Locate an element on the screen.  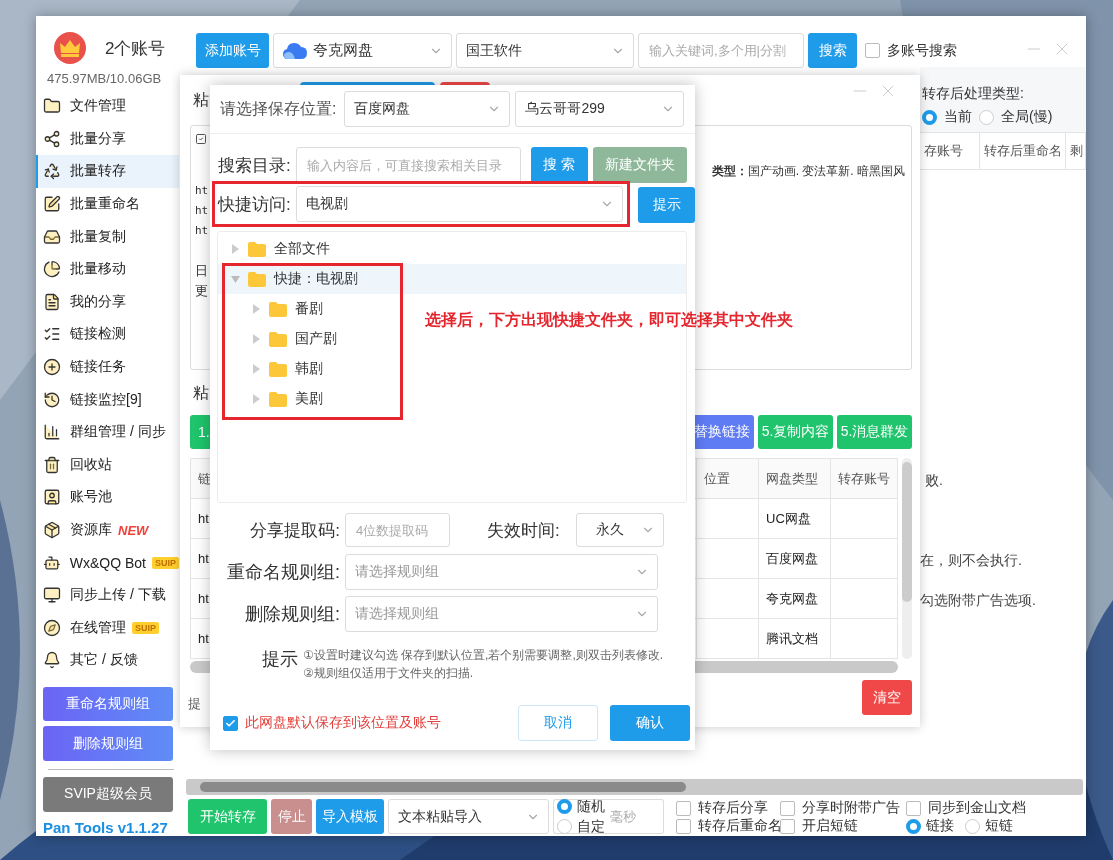
checkbox-label: 开启短链 is located at coordinates (830, 826).